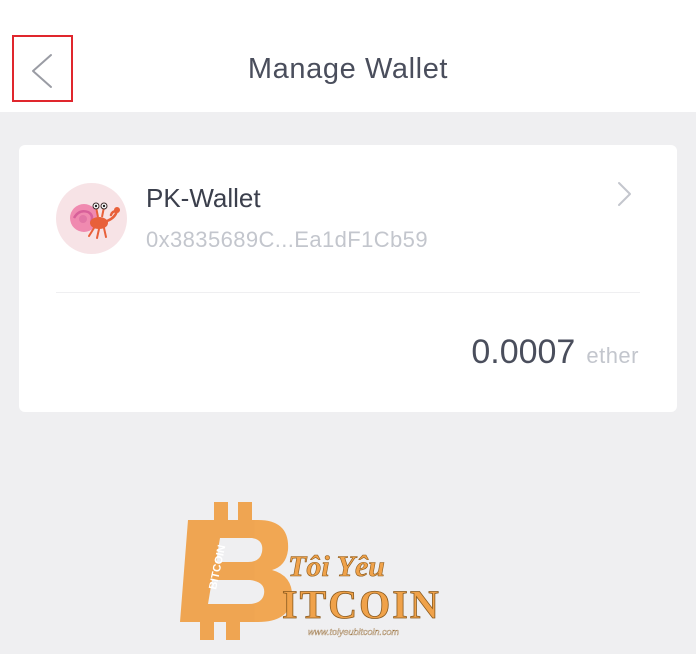 The width and height of the screenshot is (696, 654). What do you see at coordinates (95, 220) in the screenshot?
I see `hermit-crab-icon` at bounding box center [95, 220].